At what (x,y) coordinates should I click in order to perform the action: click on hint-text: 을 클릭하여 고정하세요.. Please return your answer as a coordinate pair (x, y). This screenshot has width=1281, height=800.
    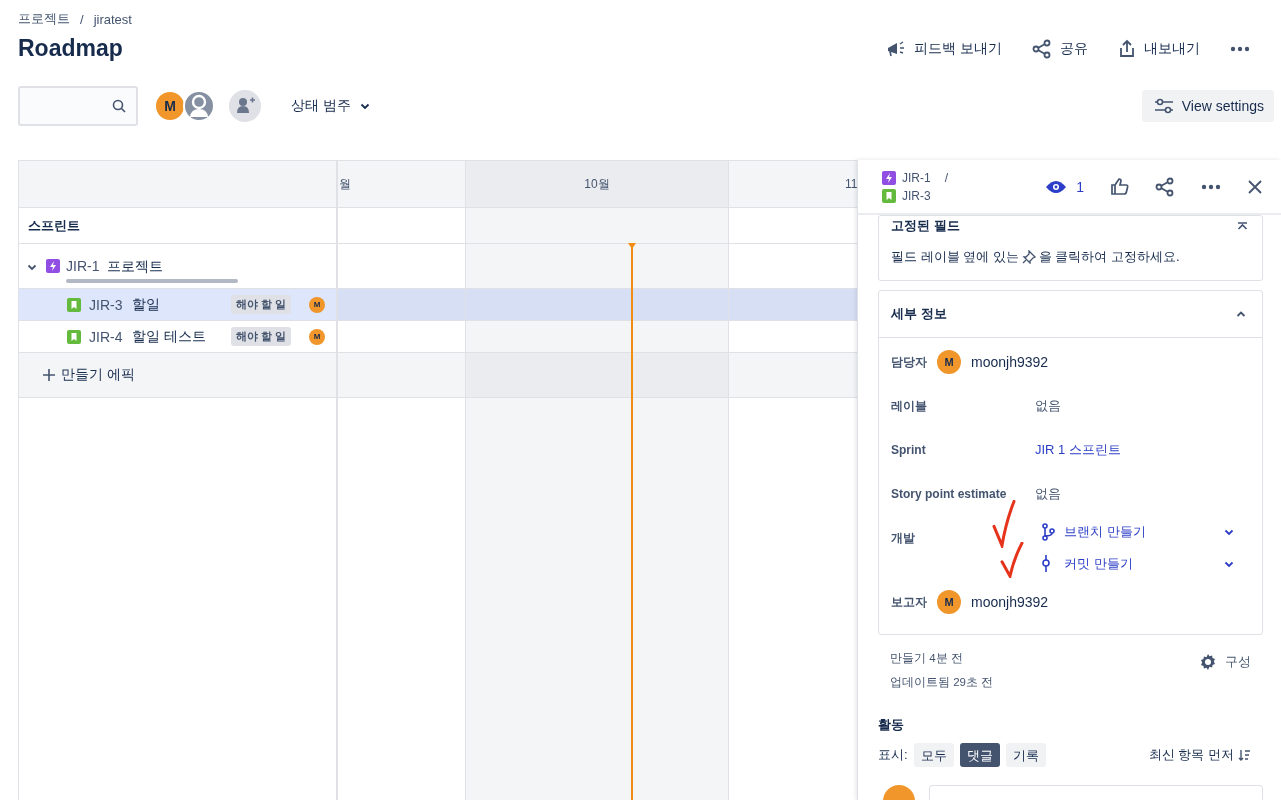
    Looking at the image, I should click on (1109, 257).